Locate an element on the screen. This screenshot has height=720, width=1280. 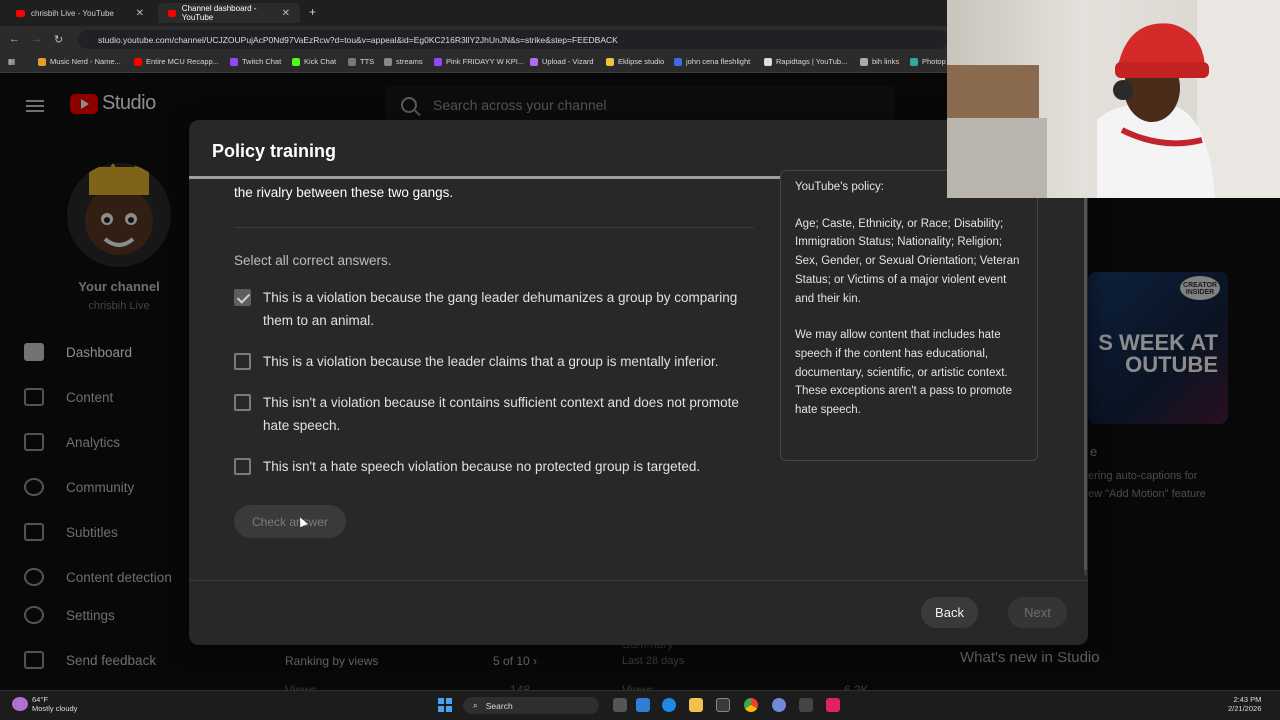
weather-widget: 64°F Mostly cloudy is located at coordinates (54, 704).